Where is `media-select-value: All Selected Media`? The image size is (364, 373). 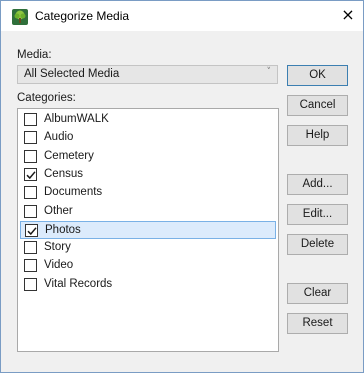
media-select-value: All Selected Media is located at coordinates (72, 74).